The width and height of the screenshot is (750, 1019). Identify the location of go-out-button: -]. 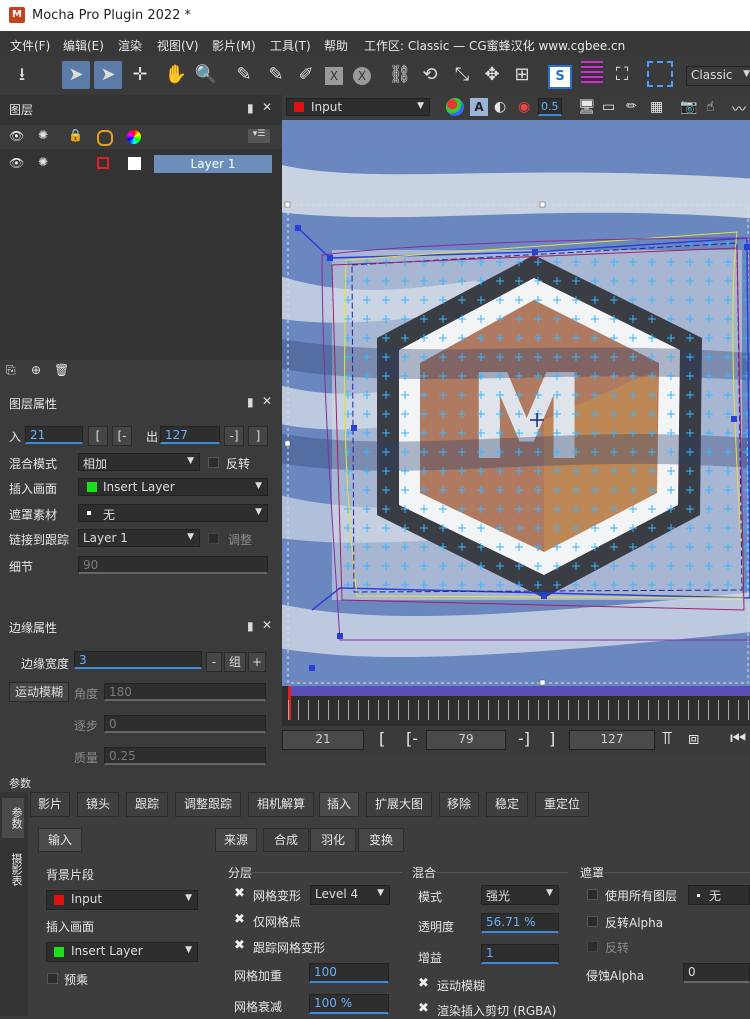
(524, 738).